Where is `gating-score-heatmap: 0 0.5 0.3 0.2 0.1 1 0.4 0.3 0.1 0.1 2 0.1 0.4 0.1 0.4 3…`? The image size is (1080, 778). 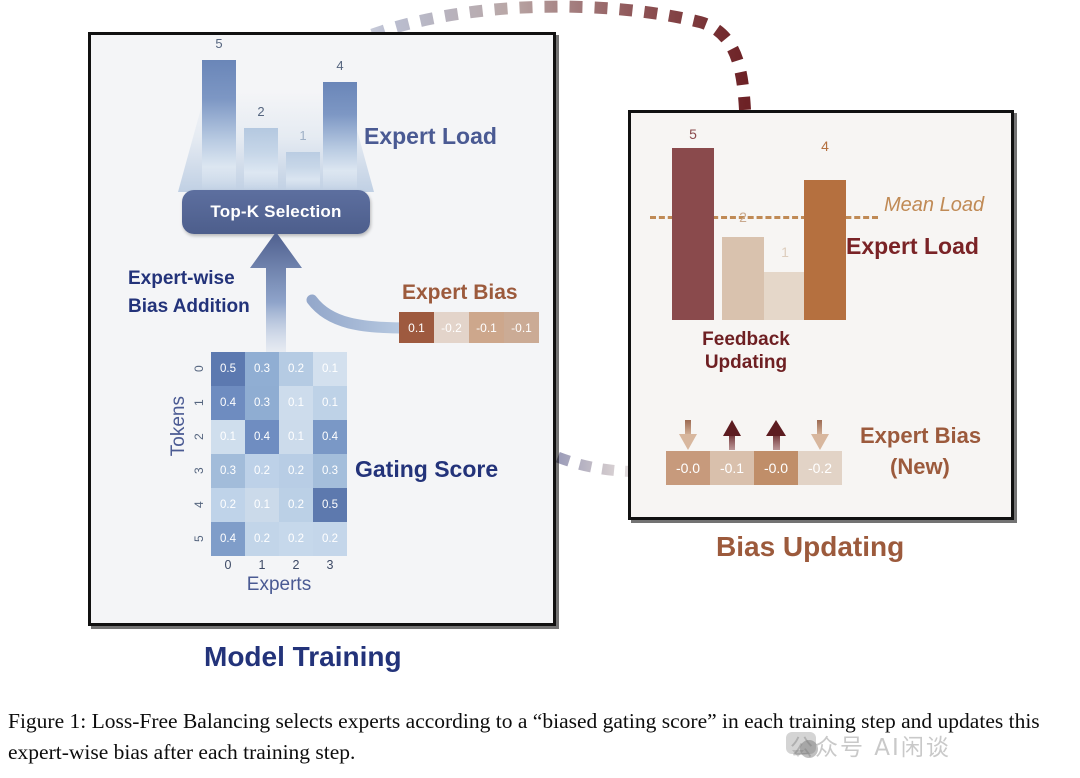 gating-score-heatmap: 0 0.5 0.3 0.2 0.1 1 0.4 0.3 0.1 0.1 2 0.1 0.4 0.1 0.4 3… is located at coordinates (269, 462).